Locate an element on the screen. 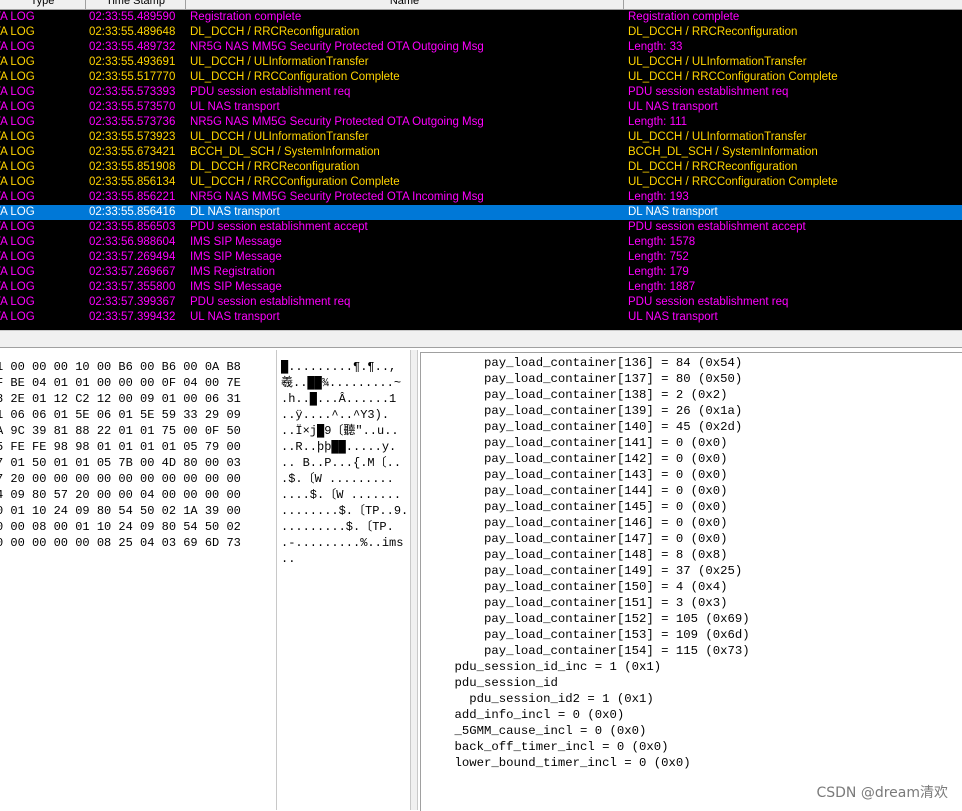 The height and width of the screenshot is (811, 962). log-row-timestamp: 02:33:55.493691 is located at coordinates (132, 62).